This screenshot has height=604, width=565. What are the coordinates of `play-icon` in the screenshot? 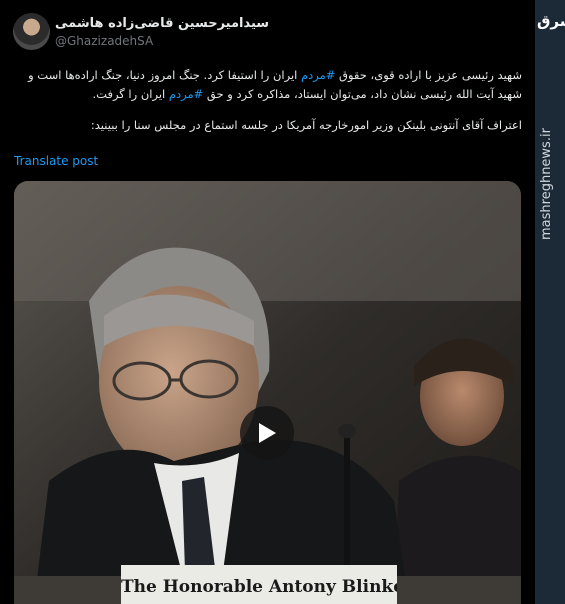 It's located at (267, 433).